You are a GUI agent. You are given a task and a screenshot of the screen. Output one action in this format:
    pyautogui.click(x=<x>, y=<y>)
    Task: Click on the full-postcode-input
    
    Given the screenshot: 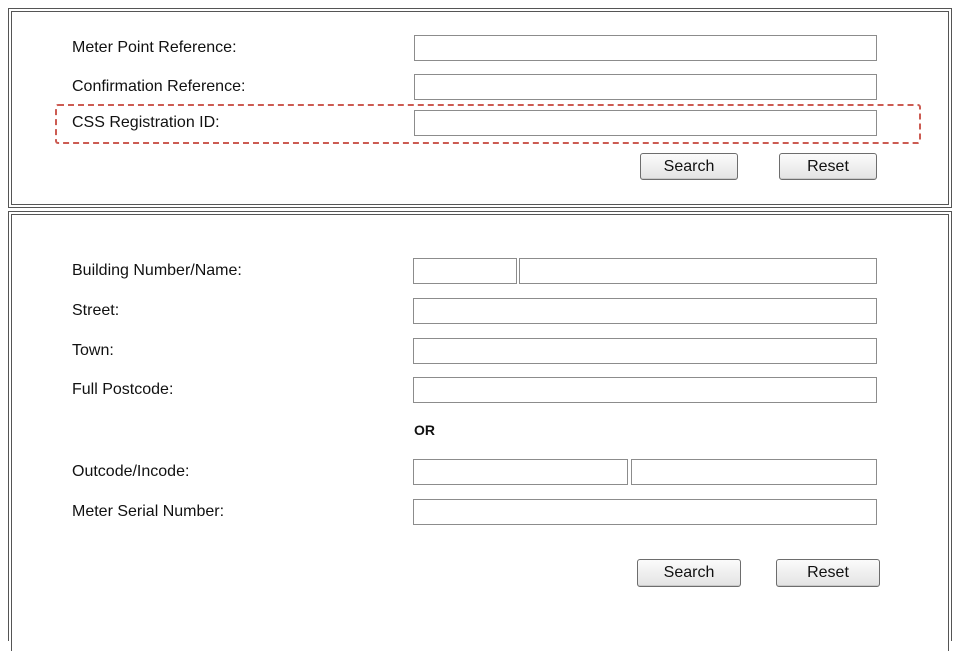 What is the action you would take?
    pyautogui.click(x=645, y=390)
    